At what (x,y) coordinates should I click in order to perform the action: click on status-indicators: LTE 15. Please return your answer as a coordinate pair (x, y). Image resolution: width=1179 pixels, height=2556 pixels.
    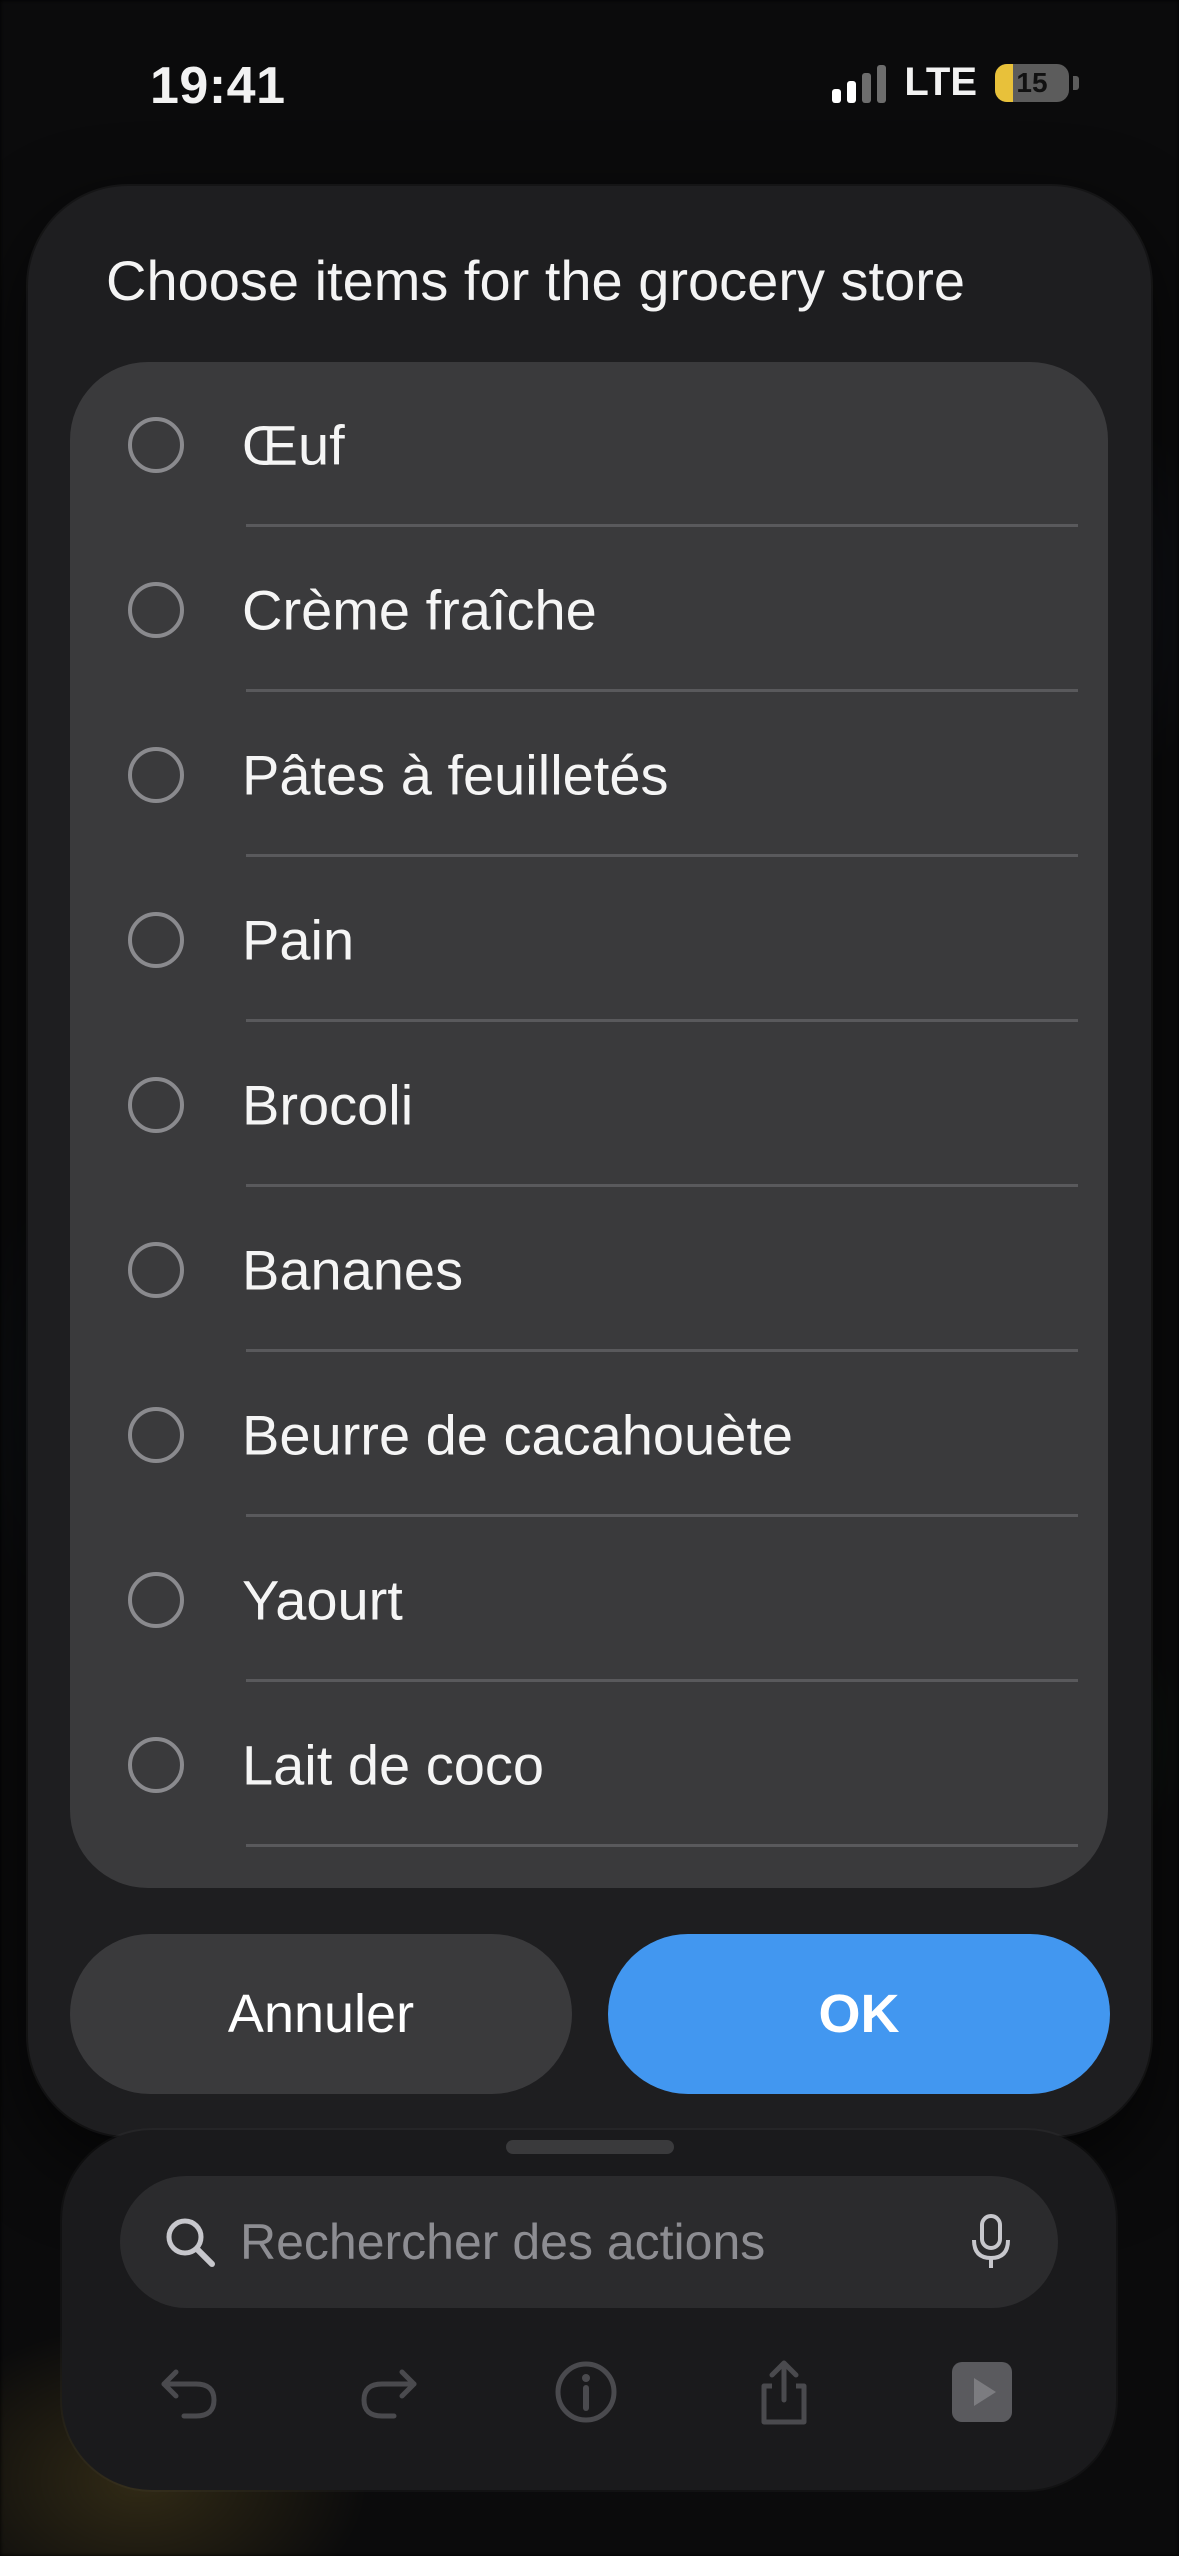
    Looking at the image, I should click on (955, 82).